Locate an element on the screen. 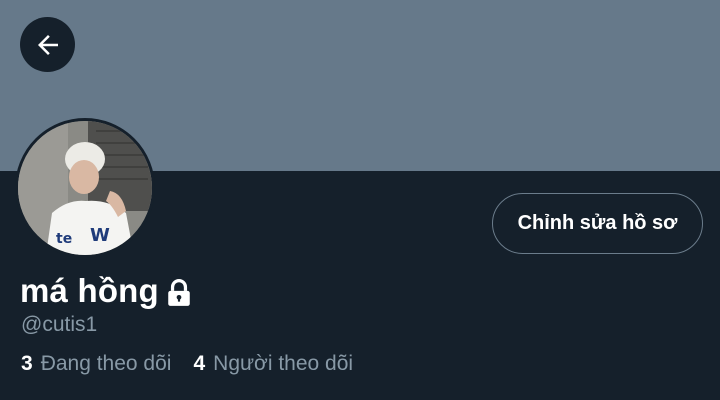 Image resolution: width=720 pixels, height=400 pixels. following-stat: 3 Đang theo dõi is located at coordinates (96, 364).